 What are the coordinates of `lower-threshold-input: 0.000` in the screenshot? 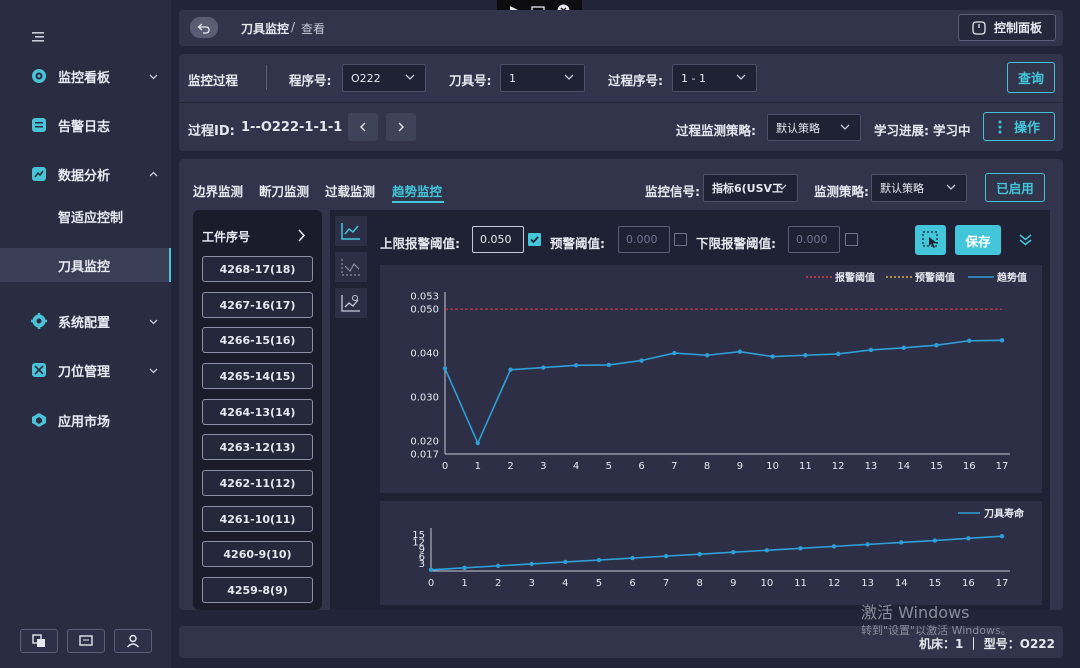 It's located at (814, 239).